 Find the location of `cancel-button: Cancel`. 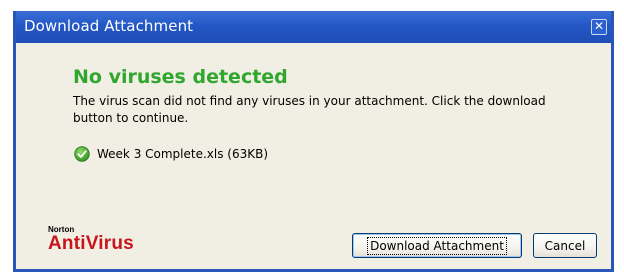

cancel-button: Cancel is located at coordinates (565, 245).